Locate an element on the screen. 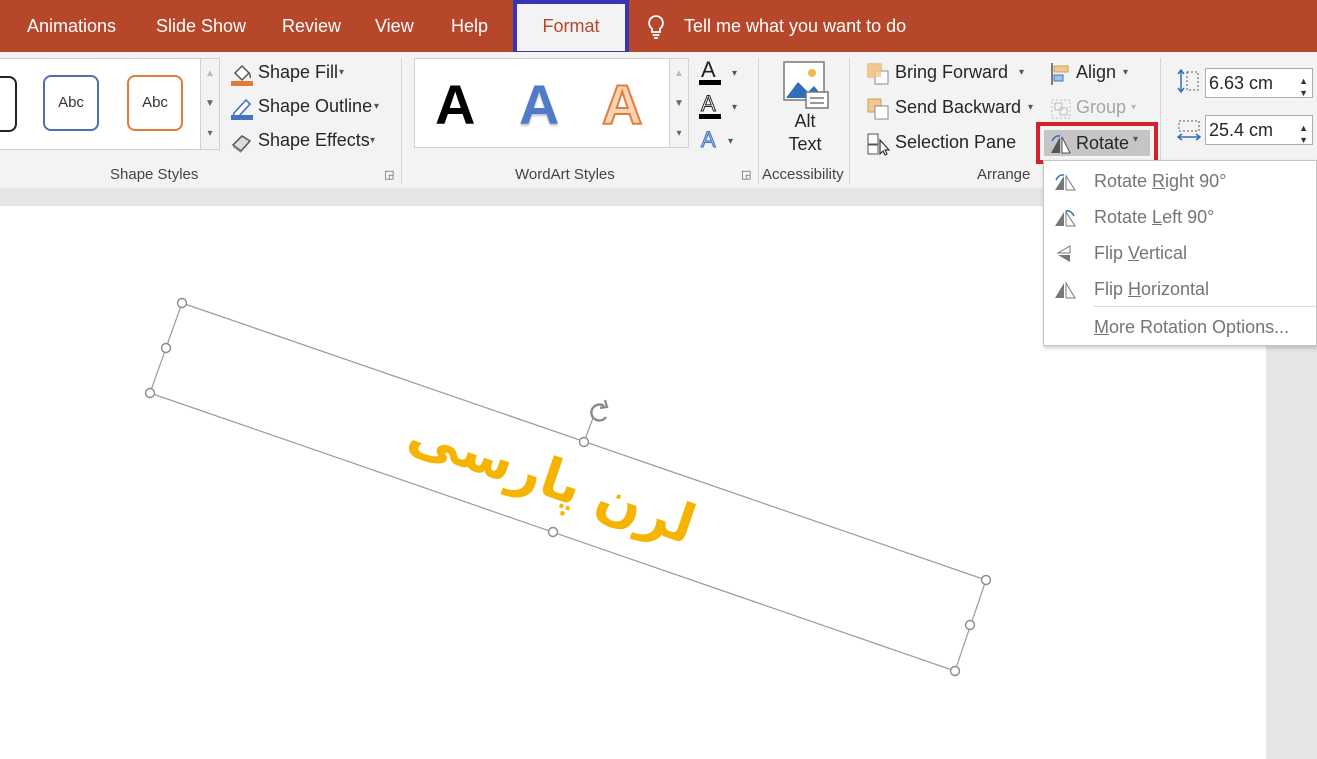 Image resolution: width=1317 pixels, height=759 pixels. text-effects-icon: A is located at coordinates (709, 140).